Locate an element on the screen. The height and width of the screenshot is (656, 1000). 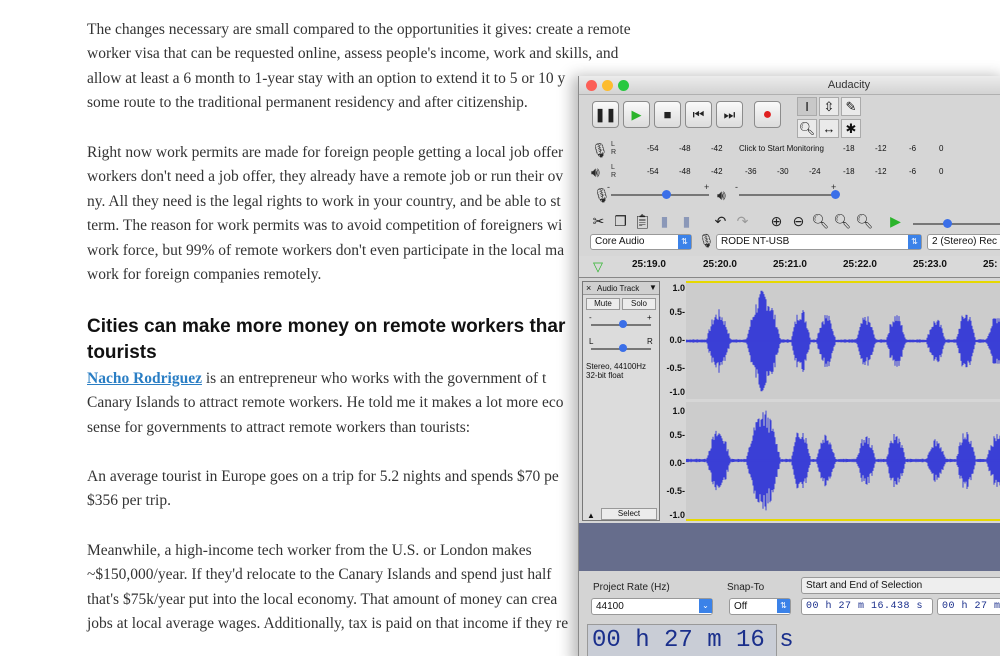
multi-tool: ✱ is located at coordinates (851, 128).